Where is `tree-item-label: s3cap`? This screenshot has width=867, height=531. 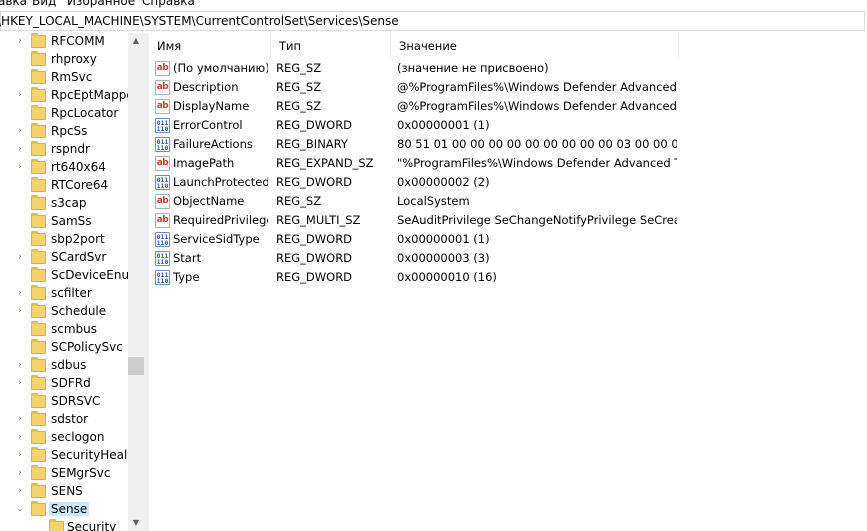 tree-item-label: s3cap is located at coordinates (69, 203).